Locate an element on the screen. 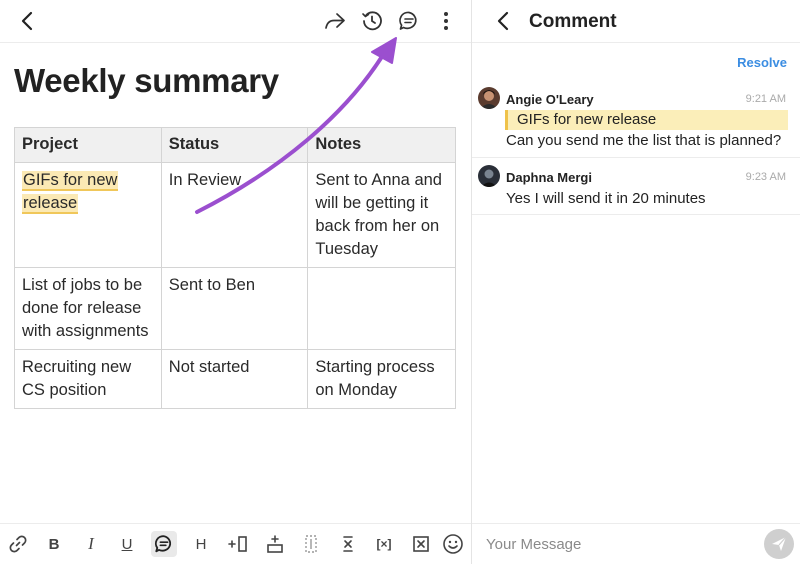 The height and width of the screenshot is (564, 800). heading-button: H is located at coordinates (201, 544).